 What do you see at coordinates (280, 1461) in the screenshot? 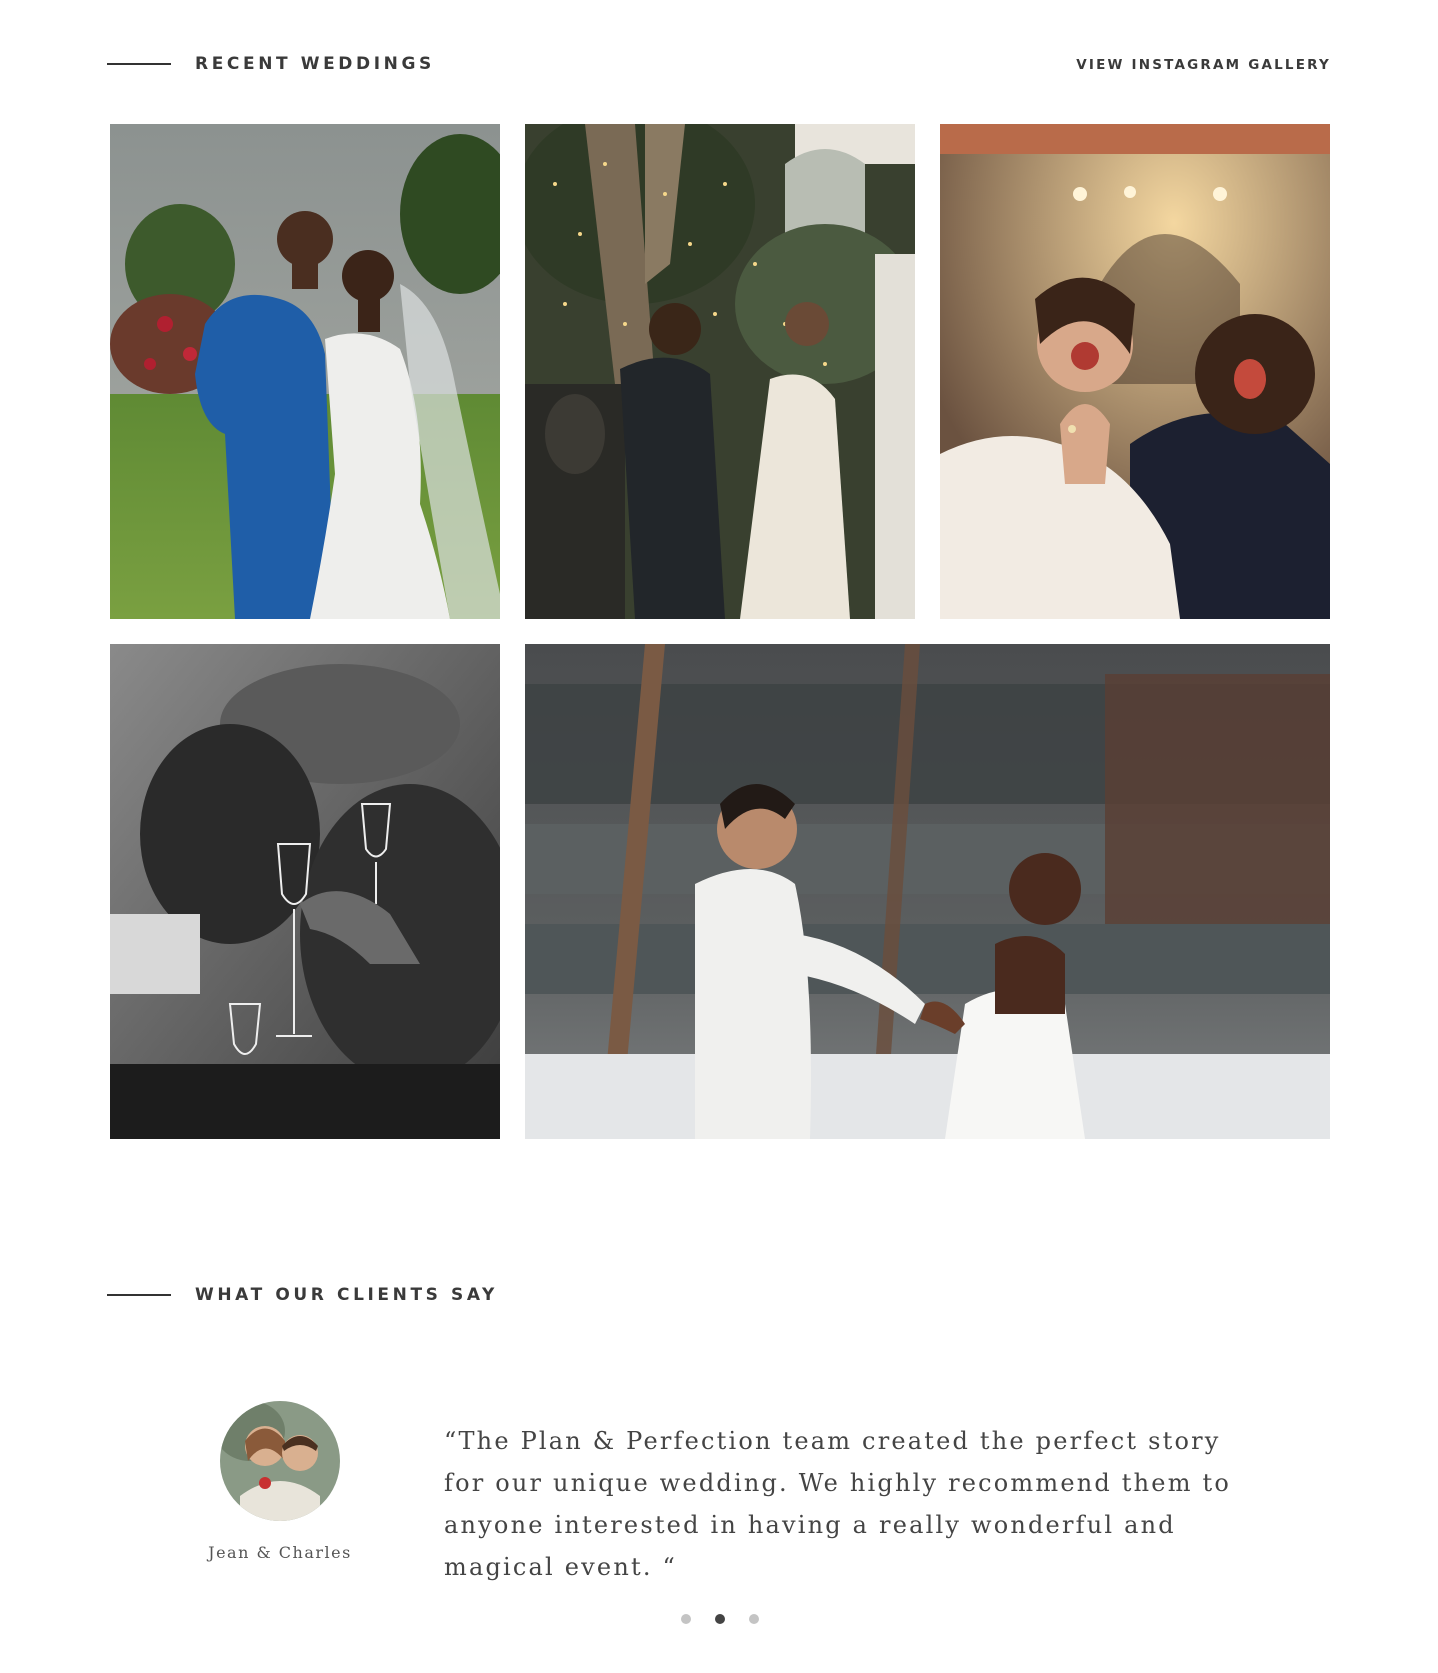
I see `client-avatar` at bounding box center [280, 1461].